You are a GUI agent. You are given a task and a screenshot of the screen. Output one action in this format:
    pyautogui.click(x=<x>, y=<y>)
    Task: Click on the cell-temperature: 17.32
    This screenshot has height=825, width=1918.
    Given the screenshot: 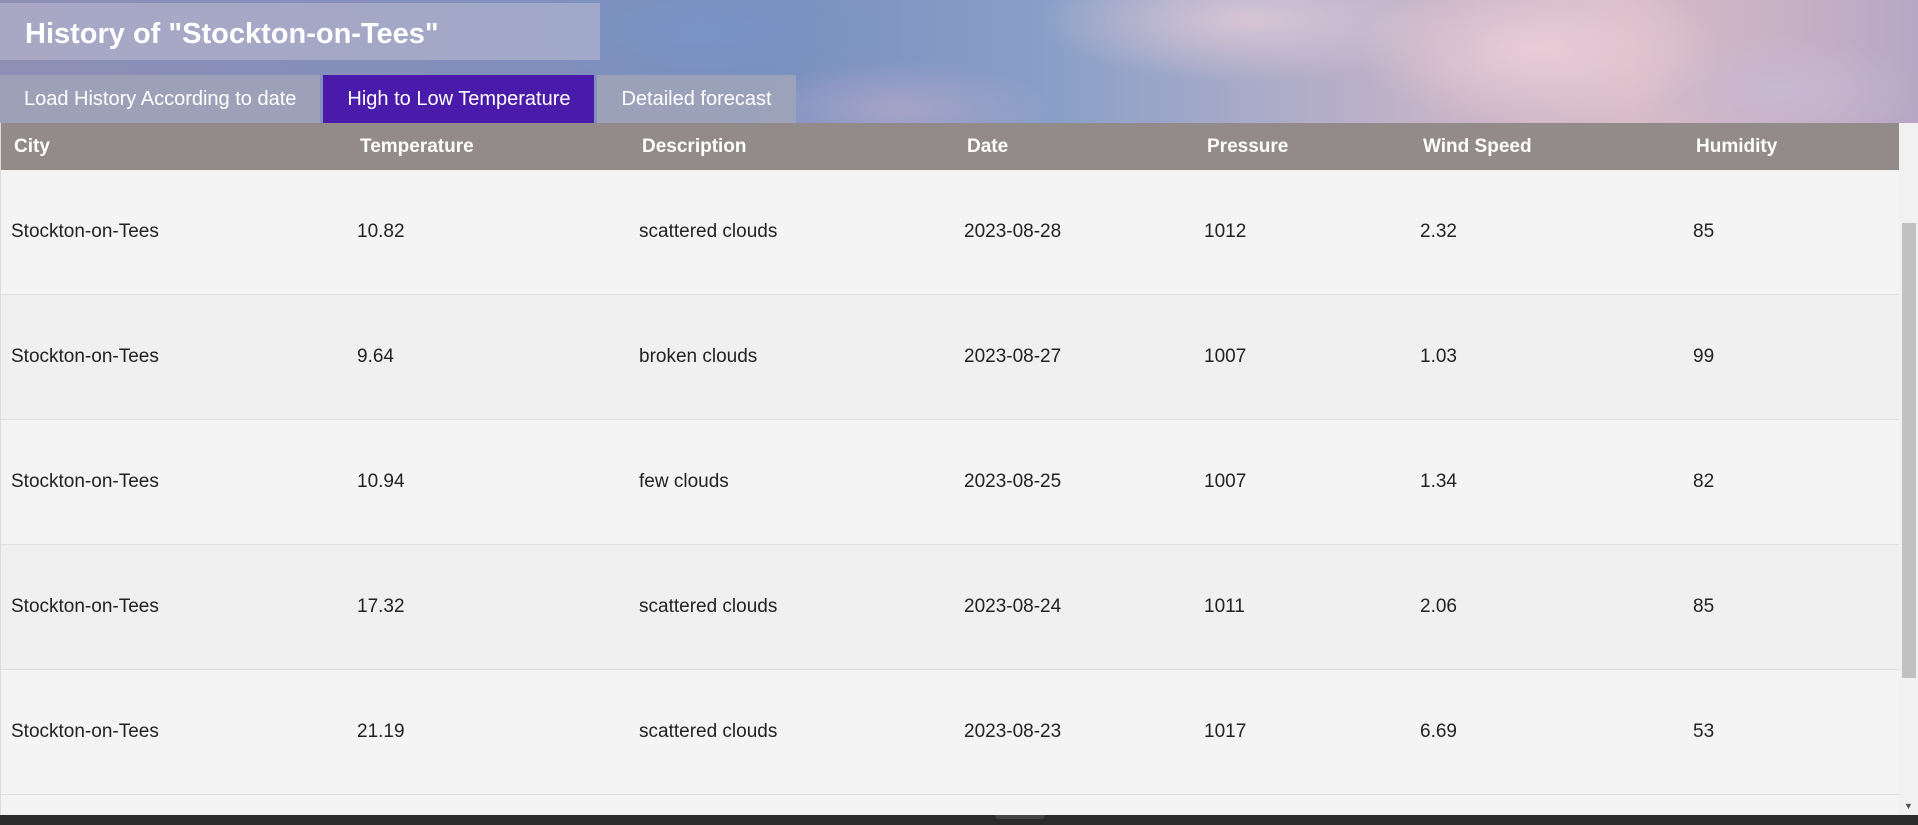 What is the action you would take?
    pyautogui.click(x=488, y=607)
    